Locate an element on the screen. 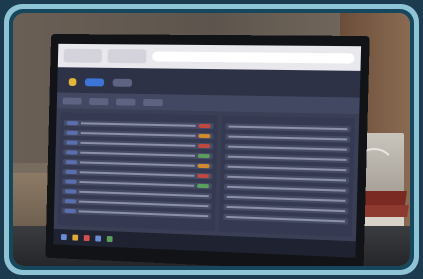 The height and width of the screenshot is (279, 423). secondary-button is located at coordinates (122, 82).